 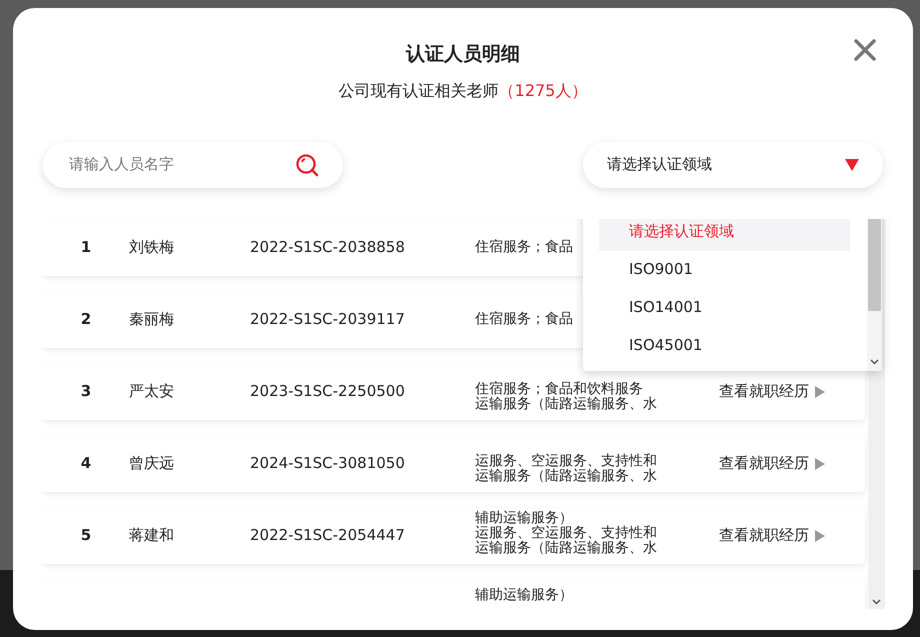 What do you see at coordinates (865, 50) in the screenshot?
I see `close-icon` at bounding box center [865, 50].